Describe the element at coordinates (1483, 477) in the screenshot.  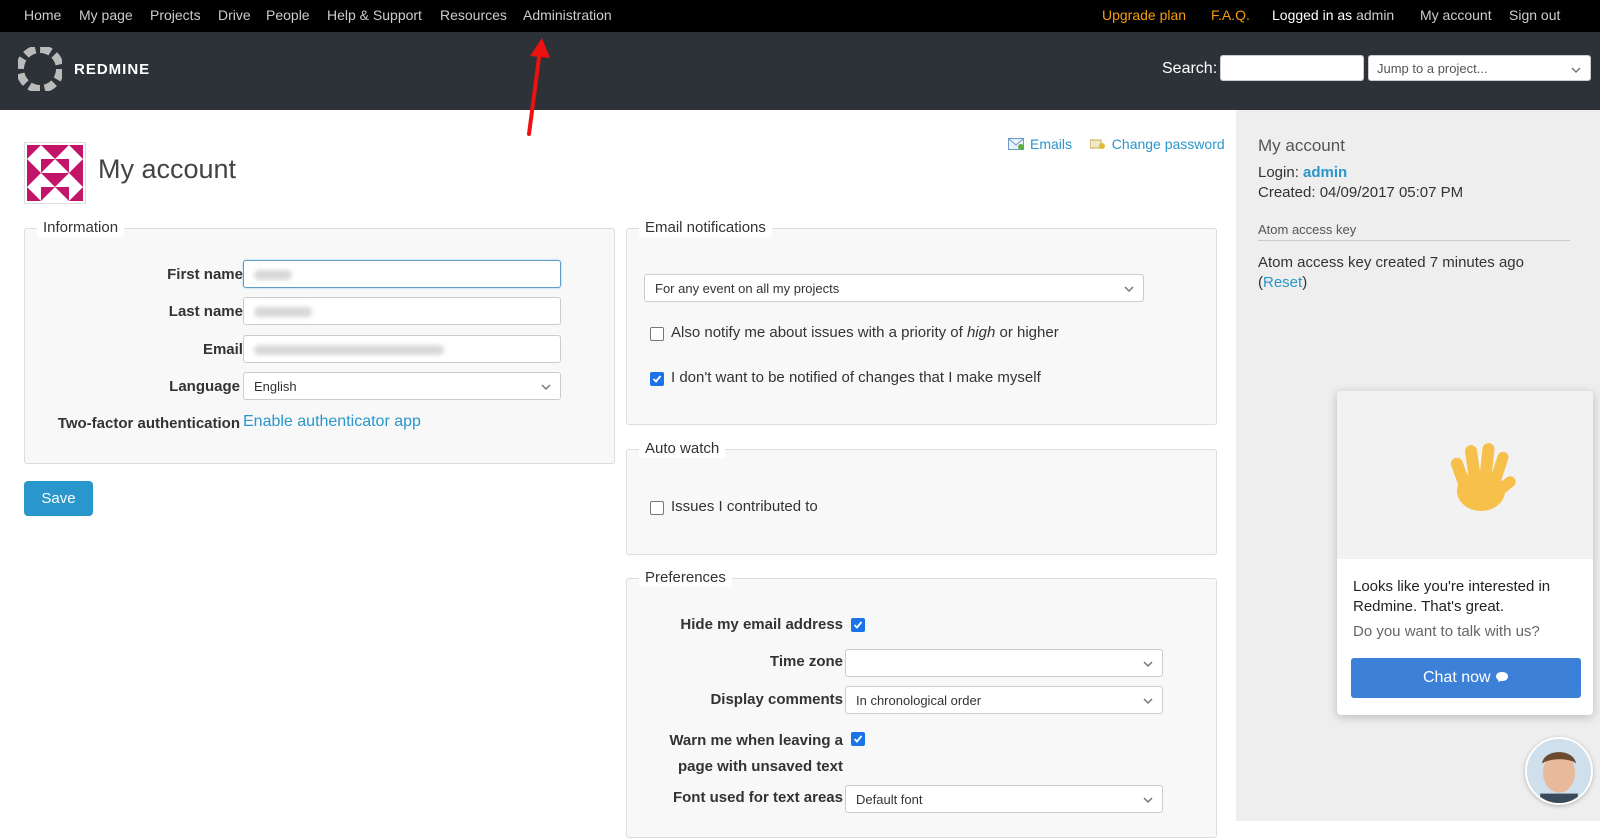
I see `waving-hand-icon` at that location.